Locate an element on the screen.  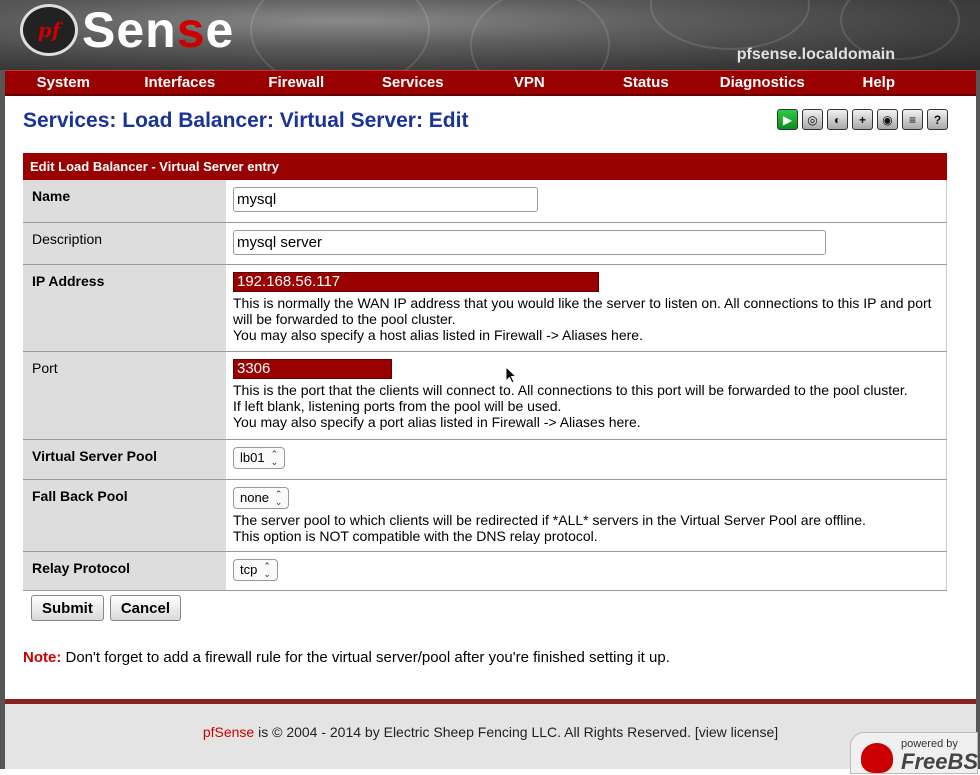
toolbar: ▶ ◎ ◐ + ◉ ≡ ? is located at coordinates (862, 119).